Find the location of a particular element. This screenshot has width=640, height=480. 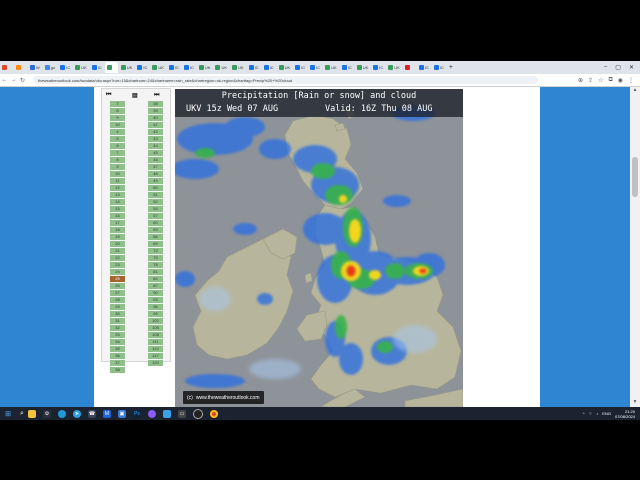

forecast-hour-cell: 87 is located at coordinates (155, 286).